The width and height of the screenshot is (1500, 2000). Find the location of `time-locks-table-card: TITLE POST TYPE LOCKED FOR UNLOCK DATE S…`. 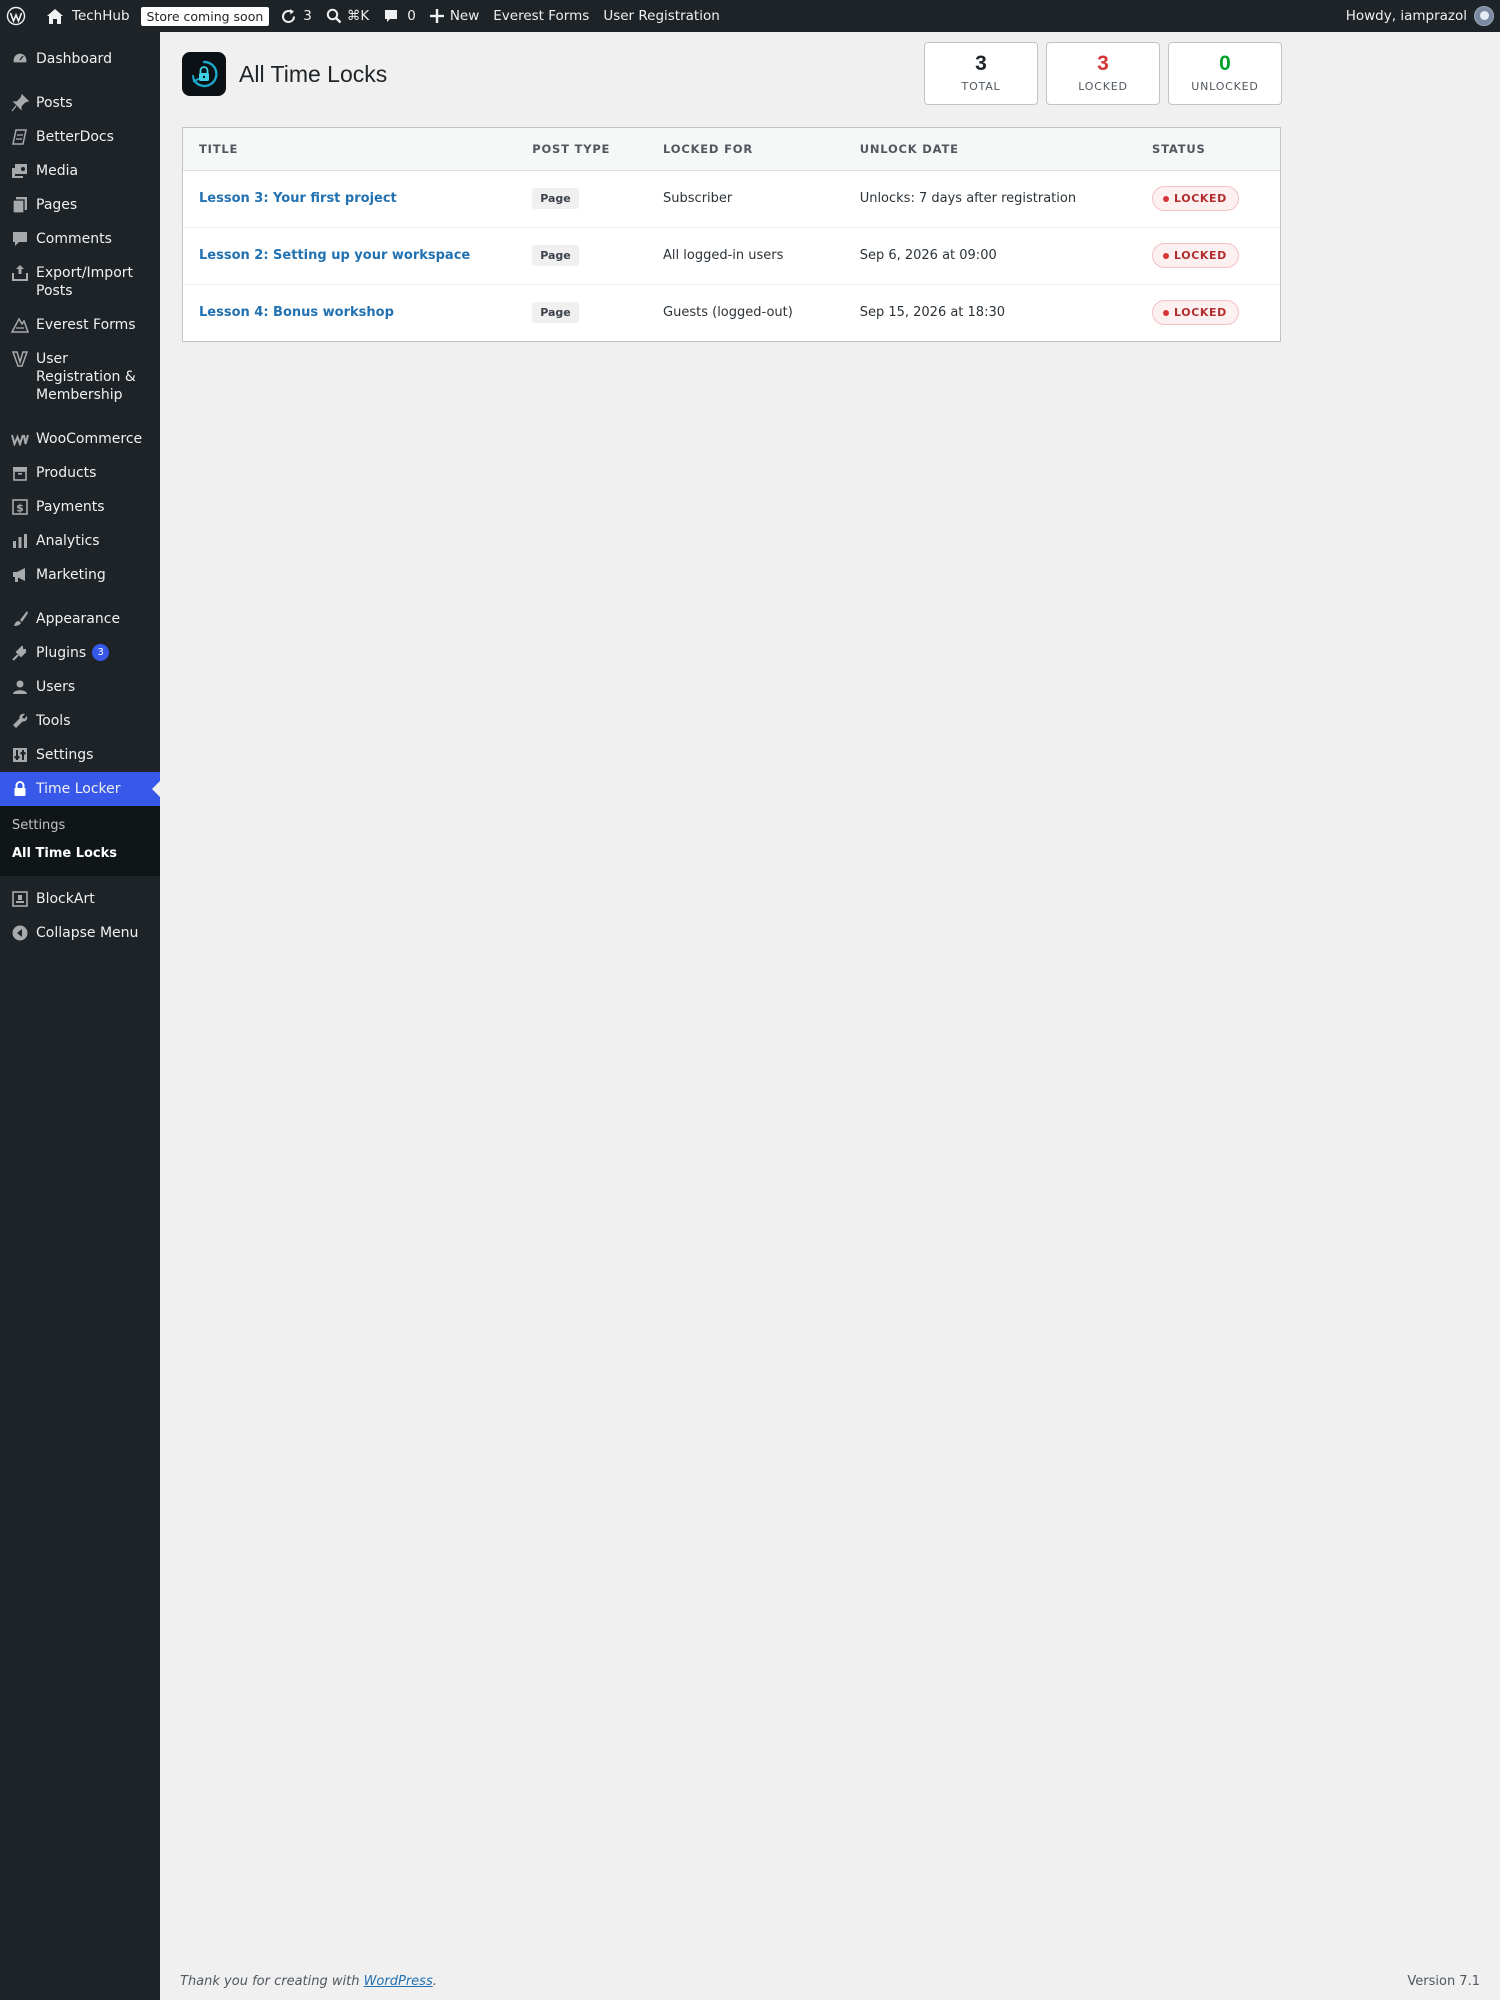

time-locks-table-card: TITLE POST TYPE LOCKED FOR UNLOCK DATE S… is located at coordinates (731, 234).